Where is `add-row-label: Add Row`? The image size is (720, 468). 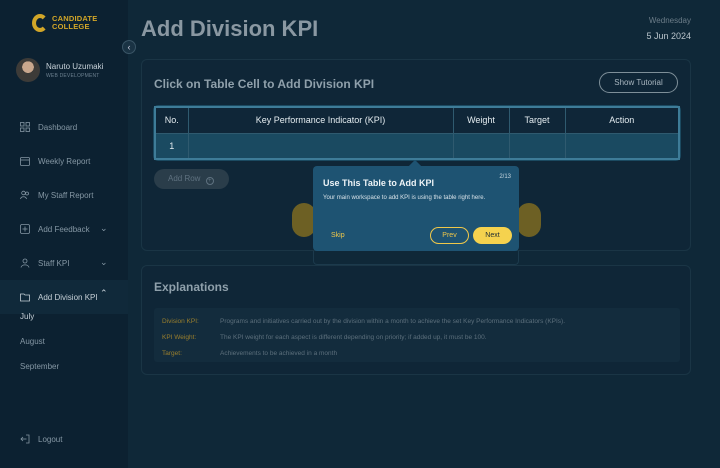
add-row-label: Add Row is located at coordinates (184, 178).